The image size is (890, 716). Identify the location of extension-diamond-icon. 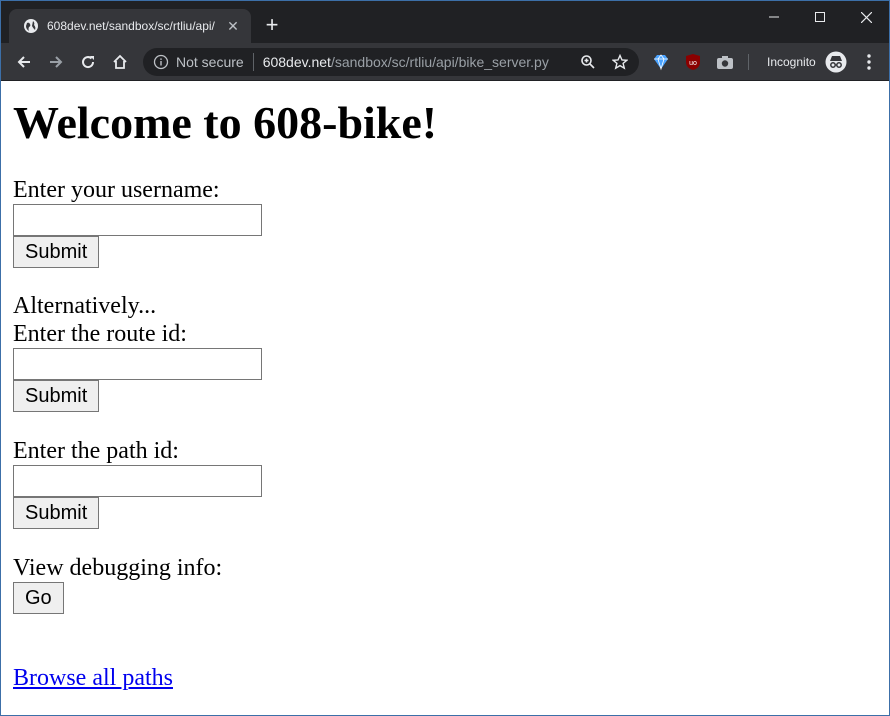
(661, 62).